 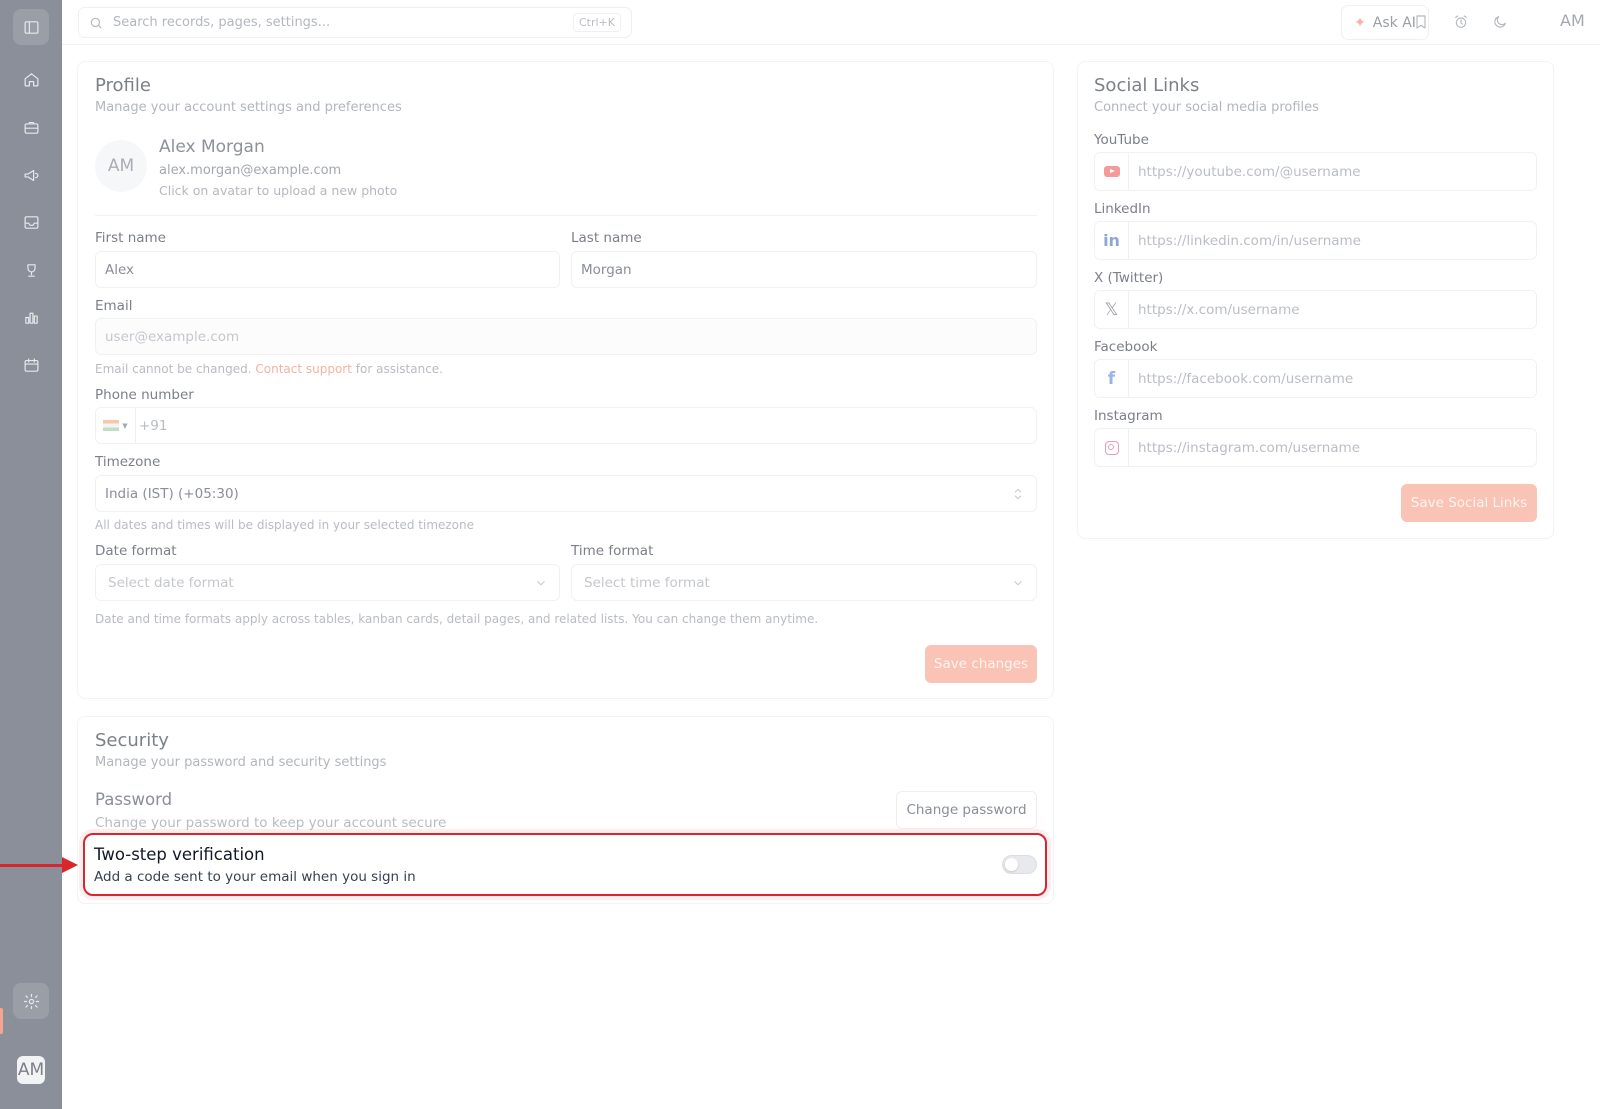 What do you see at coordinates (1129, 278) in the screenshot?
I see `twitter-label: X (Twitter)` at bounding box center [1129, 278].